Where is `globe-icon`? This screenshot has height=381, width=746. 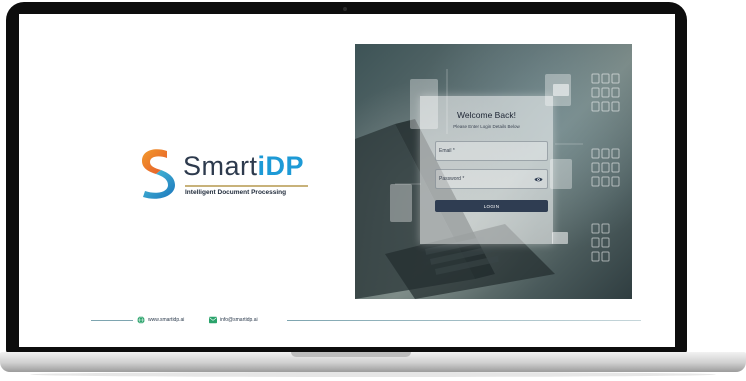 globe-icon is located at coordinates (141, 320).